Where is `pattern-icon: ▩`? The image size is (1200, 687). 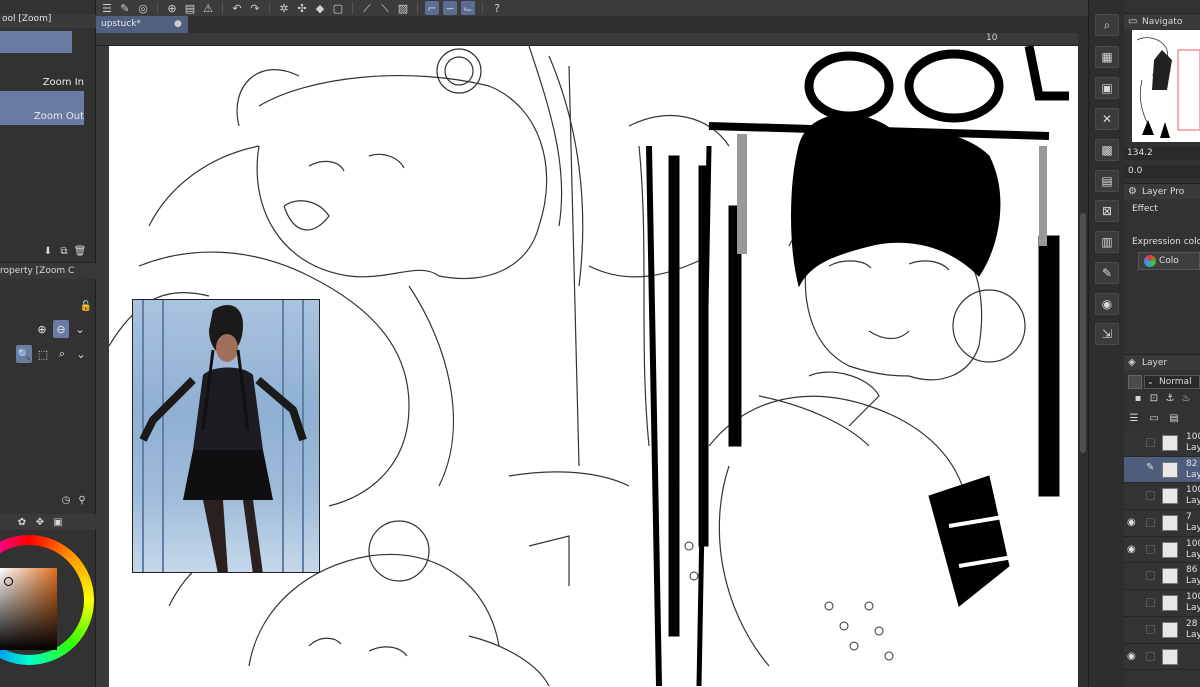
pattern-icon: ▩ is located at coordinates (1107, 150).